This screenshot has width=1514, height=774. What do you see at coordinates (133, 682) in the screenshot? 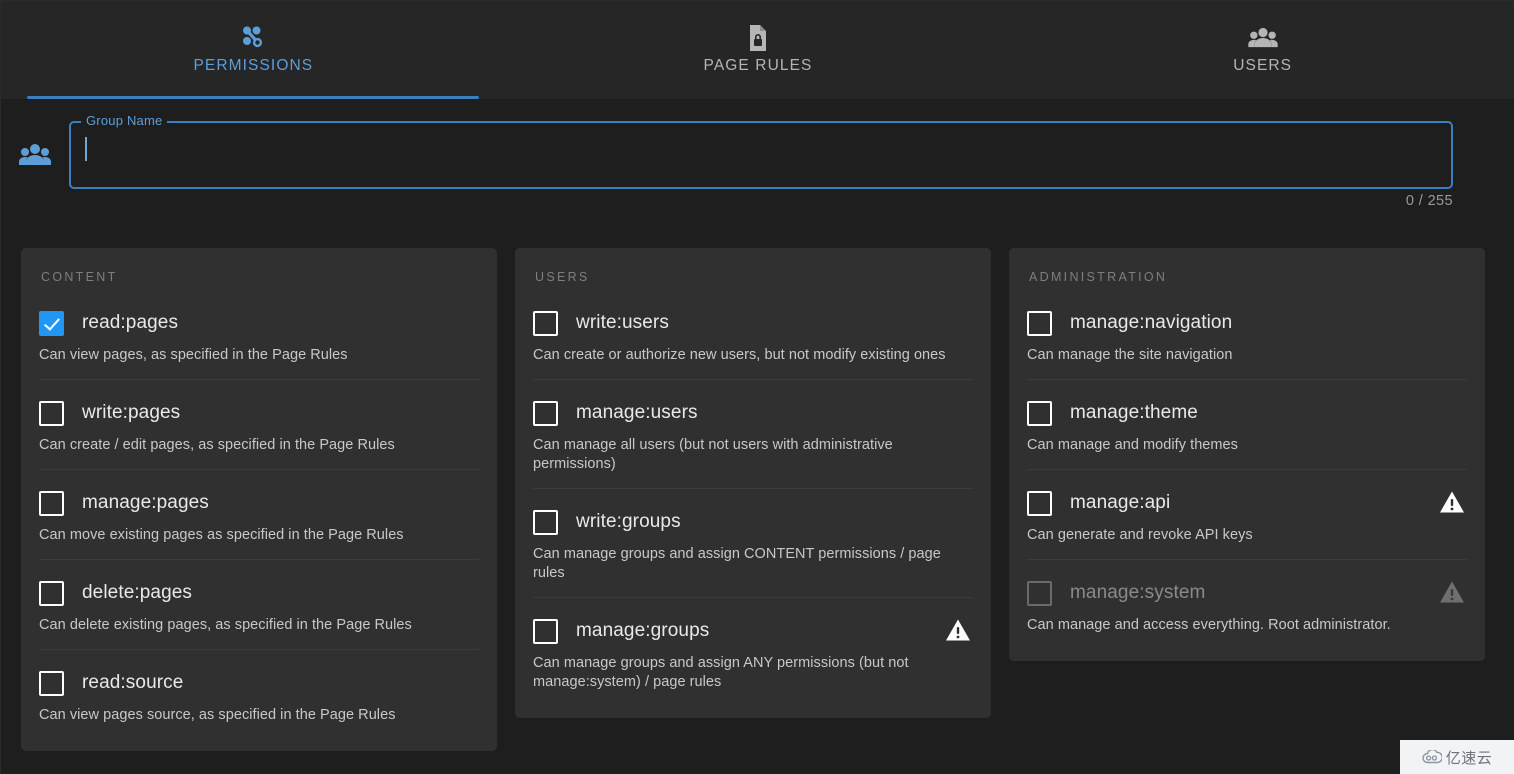
I see `permission-name: read:source` at bounding box center [133, 682].